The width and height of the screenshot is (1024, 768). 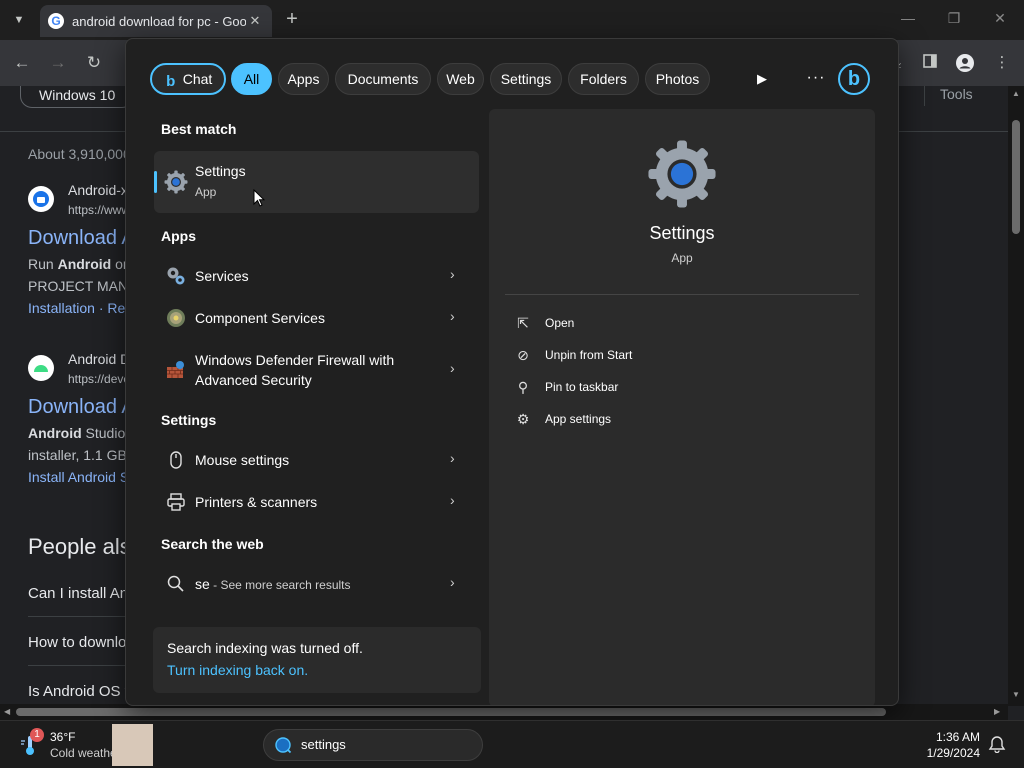 What do you see at coordinates (316, 460) in the screenshot?
I see `setting-result-mouse: Mouse settings ›` at bounding box center [316, 460].